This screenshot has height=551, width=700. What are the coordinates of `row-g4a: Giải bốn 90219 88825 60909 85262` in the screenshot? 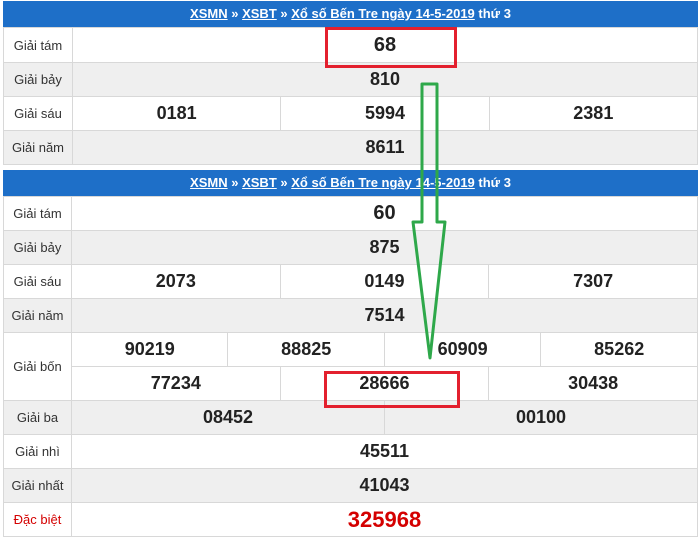 It's located at (350, 366).